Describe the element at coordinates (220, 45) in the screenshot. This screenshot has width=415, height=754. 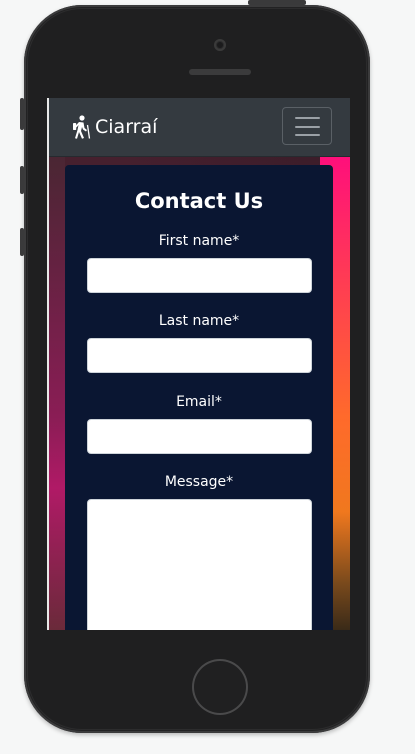
I see `front-camera` at that location.